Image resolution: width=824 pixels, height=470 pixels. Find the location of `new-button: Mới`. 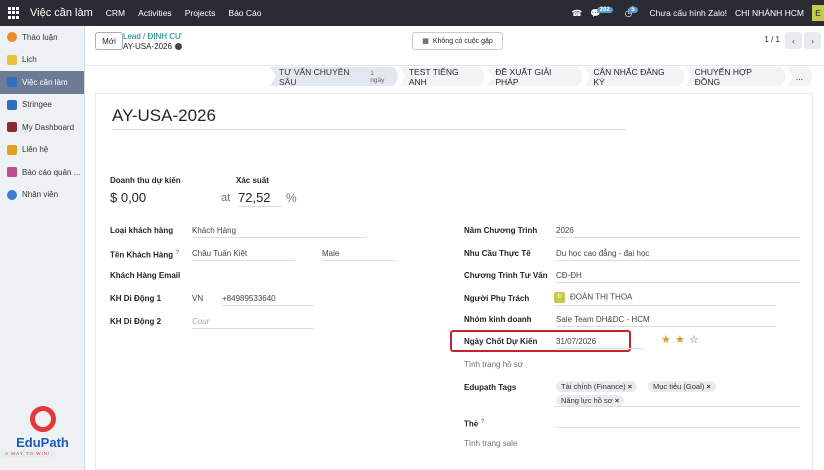

new-button: Mới is located at coordinates (109, 41).